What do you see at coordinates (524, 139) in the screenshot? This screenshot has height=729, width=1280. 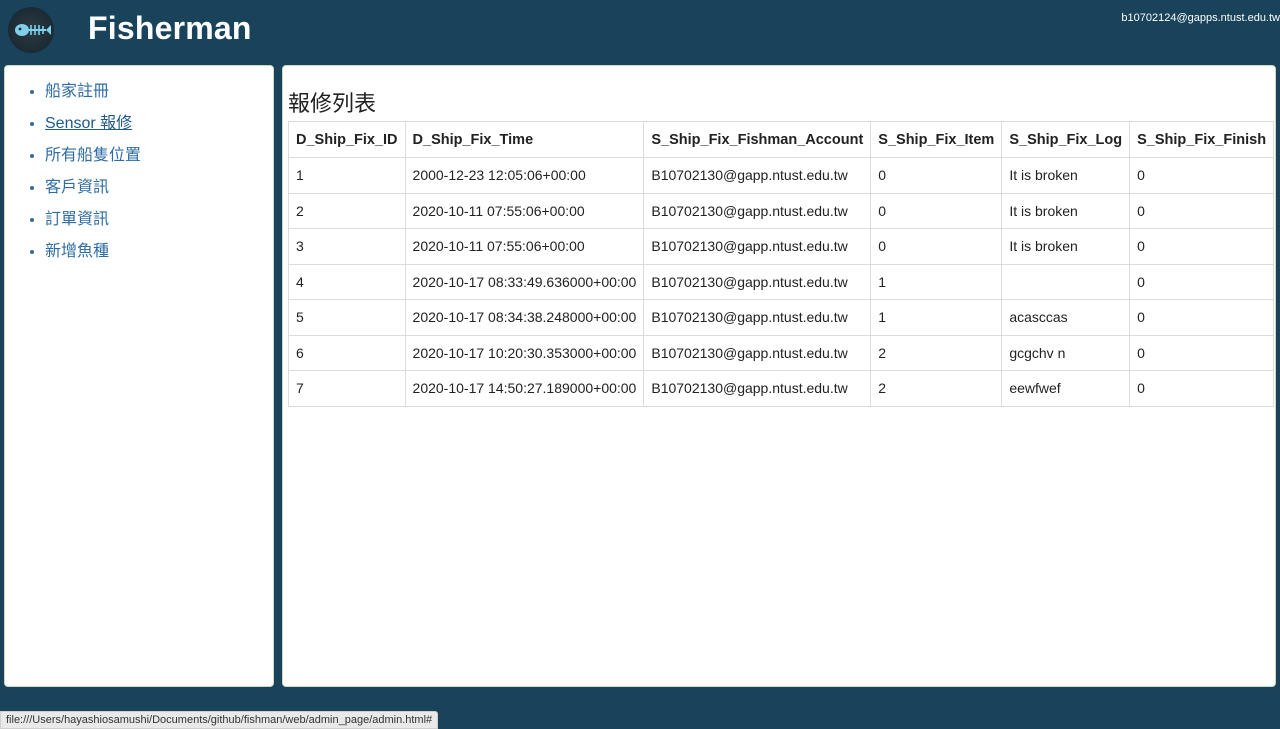 I see `column-header: D_Ship_Fix_Time` at bounding box center [524, 139].